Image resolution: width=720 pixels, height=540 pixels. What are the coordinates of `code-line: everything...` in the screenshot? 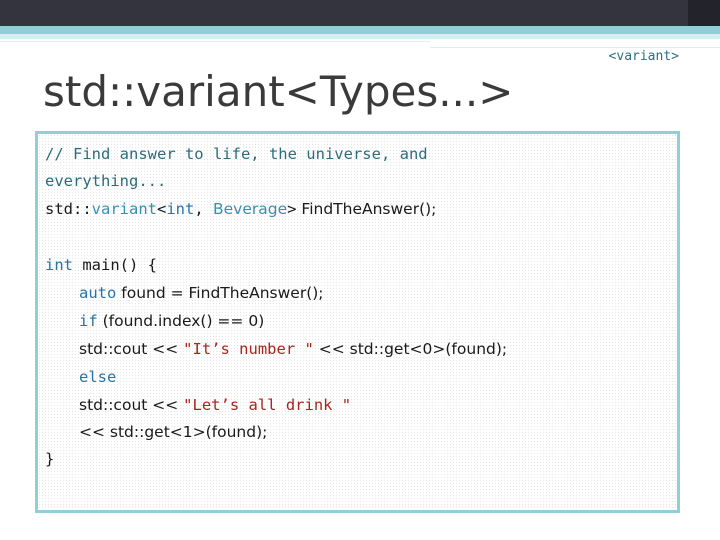 It's located at (361, 181).